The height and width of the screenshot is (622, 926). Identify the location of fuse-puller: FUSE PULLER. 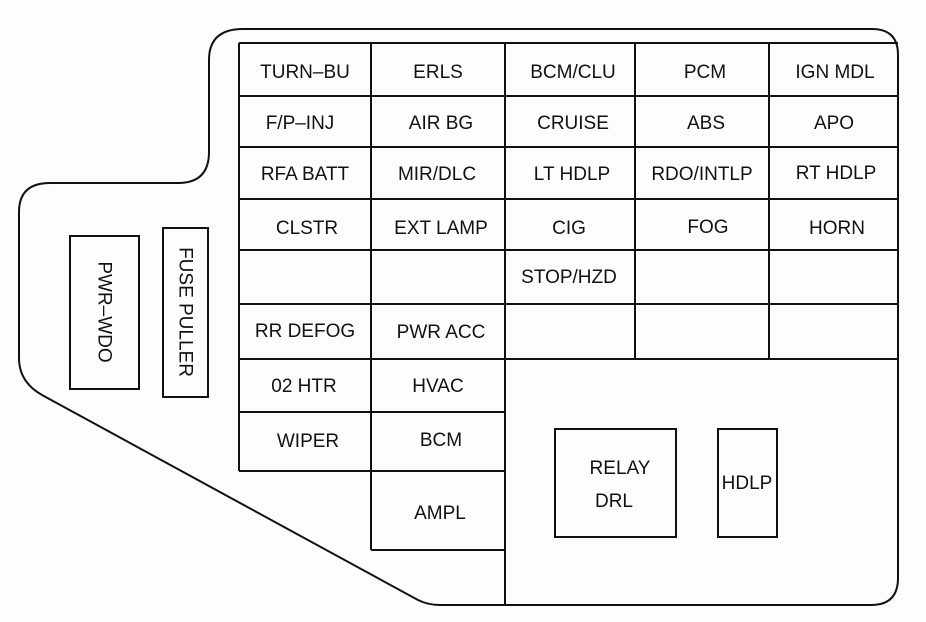
(185, 312).